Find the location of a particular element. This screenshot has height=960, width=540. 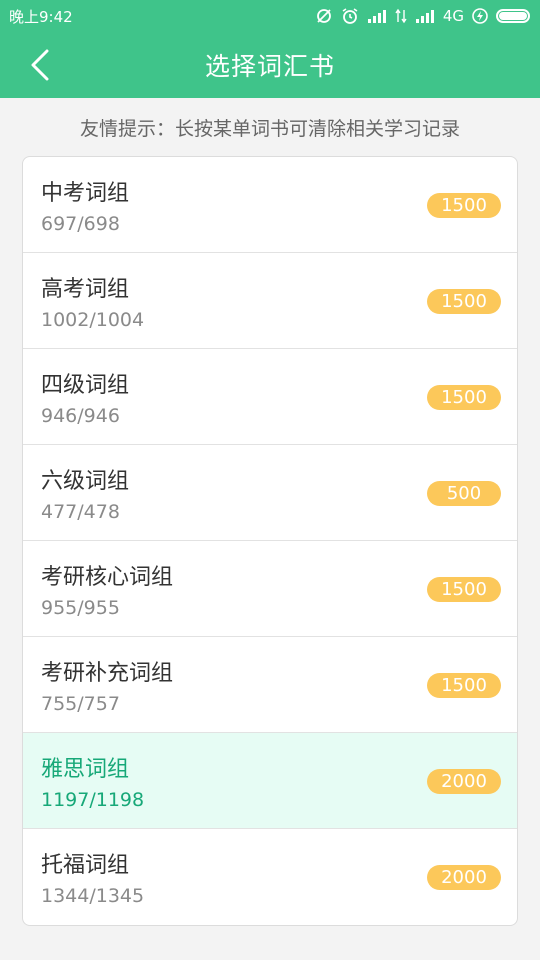

page-title: 选择词汇书 is located at coordinates (269, 66).